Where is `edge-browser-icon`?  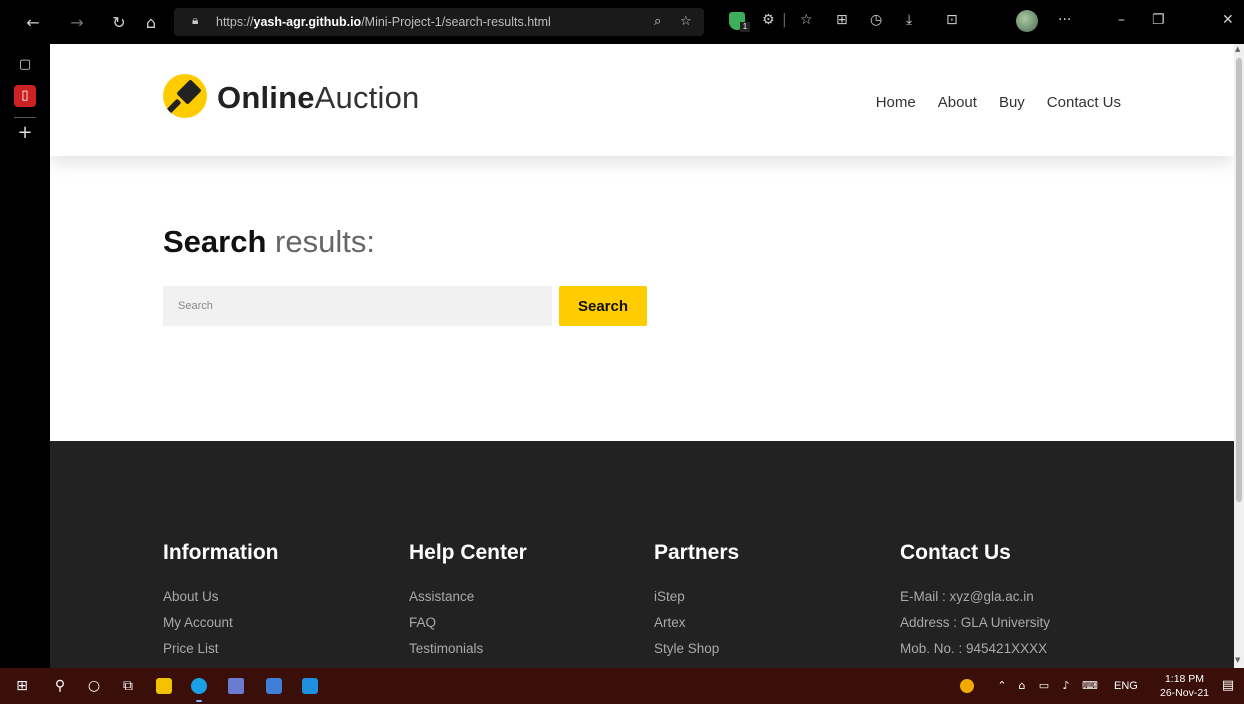 edge-browser-icon is located at coordinates (199, 686).